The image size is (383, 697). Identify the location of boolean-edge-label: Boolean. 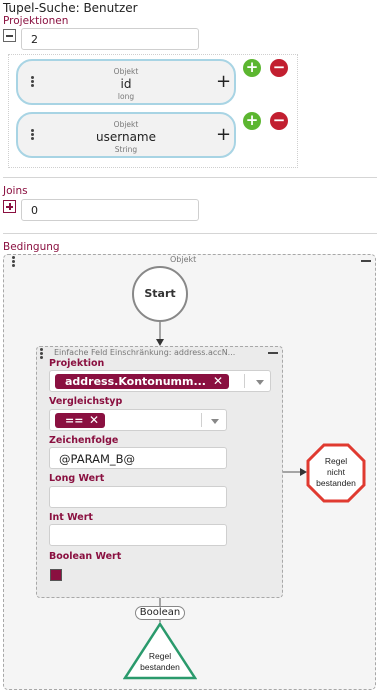
(160, 613).